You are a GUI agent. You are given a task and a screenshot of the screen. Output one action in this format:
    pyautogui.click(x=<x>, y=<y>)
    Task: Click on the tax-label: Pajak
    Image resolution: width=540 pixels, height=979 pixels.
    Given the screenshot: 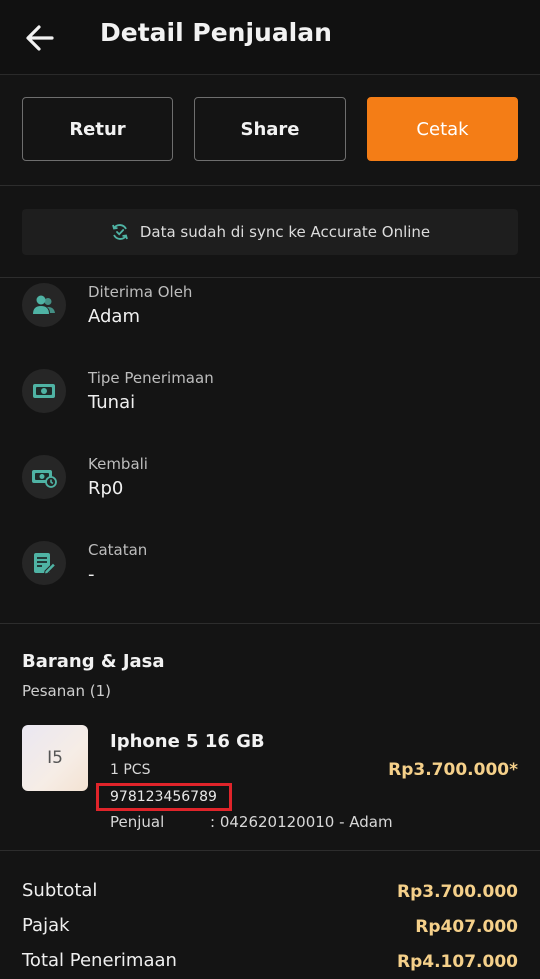 What is the action you would take?
    pyautogui.click(x=46, y=925)
    